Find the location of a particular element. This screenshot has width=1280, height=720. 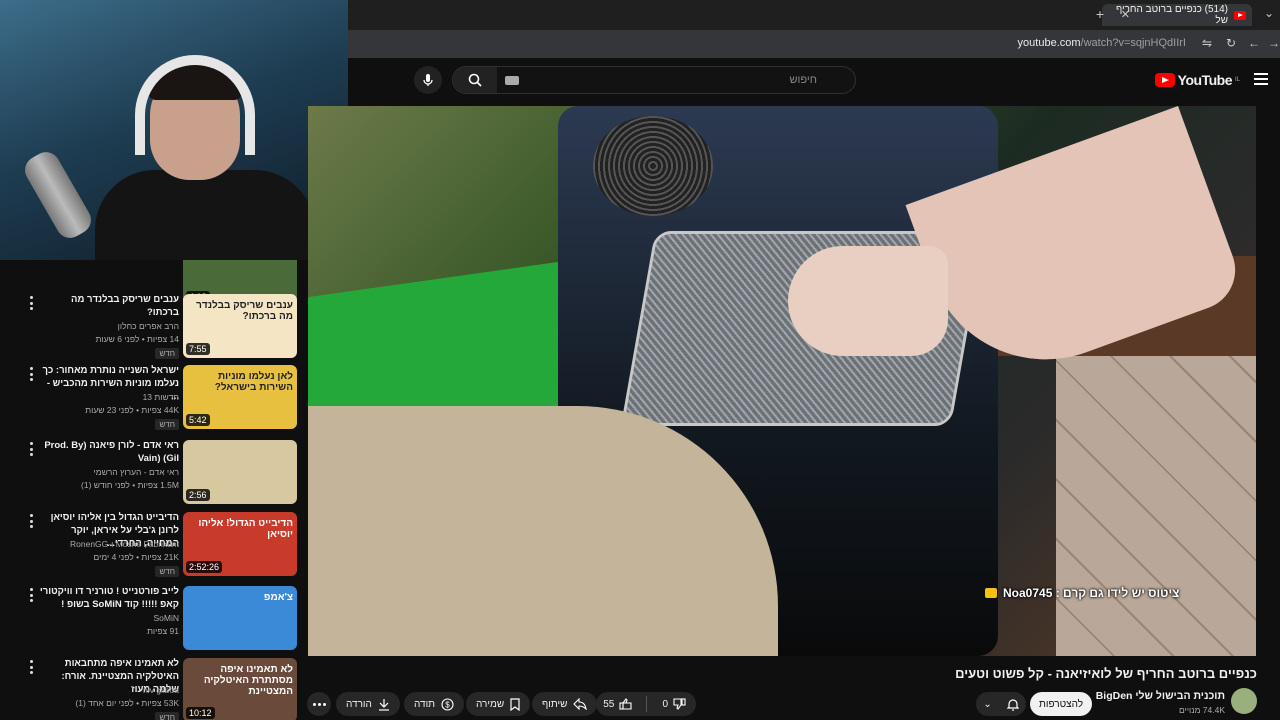

close-tab-icon: ✕ is located at coordinates (1125, 14).